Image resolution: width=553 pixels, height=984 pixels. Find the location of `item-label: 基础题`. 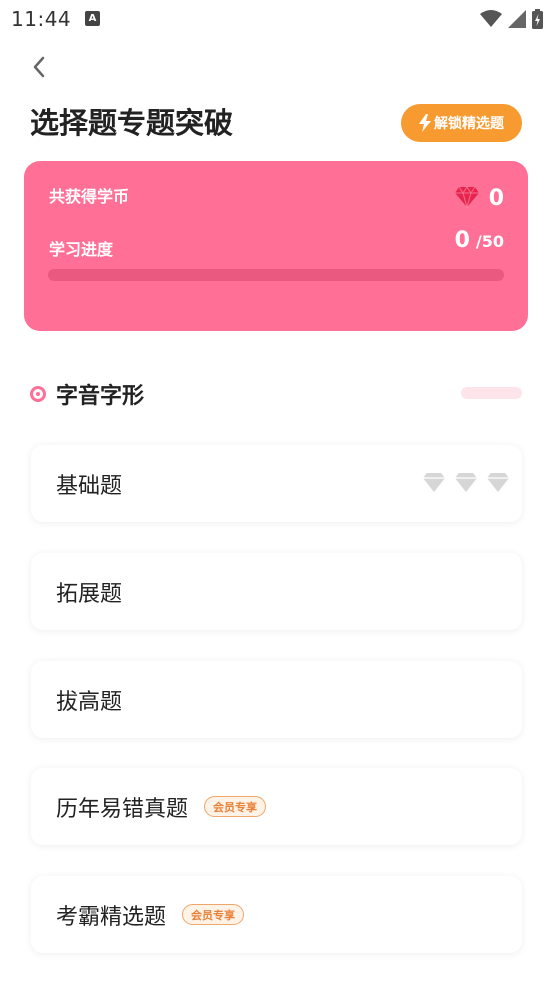

item-label: 基础题 is located at coordinates (89, 486).